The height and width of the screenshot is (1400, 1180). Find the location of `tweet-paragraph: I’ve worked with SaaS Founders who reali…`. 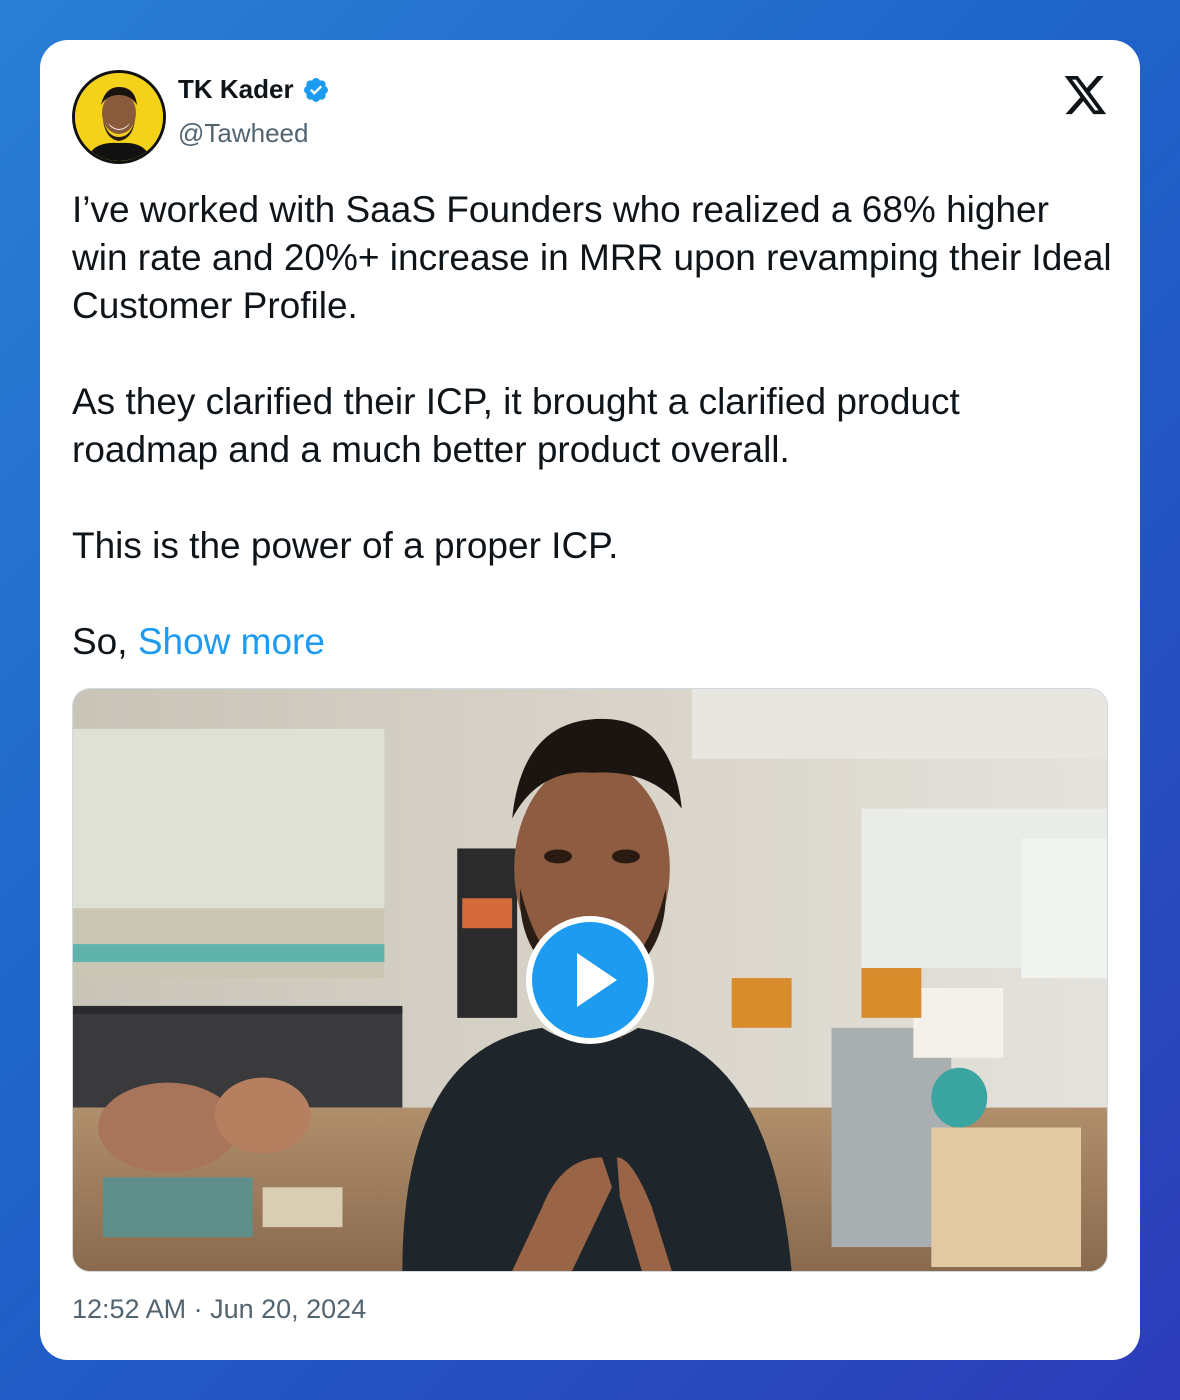

tweet-paragraph: I’ve worked with SaaS Founders who reali… is located at coordinates (592, 257).